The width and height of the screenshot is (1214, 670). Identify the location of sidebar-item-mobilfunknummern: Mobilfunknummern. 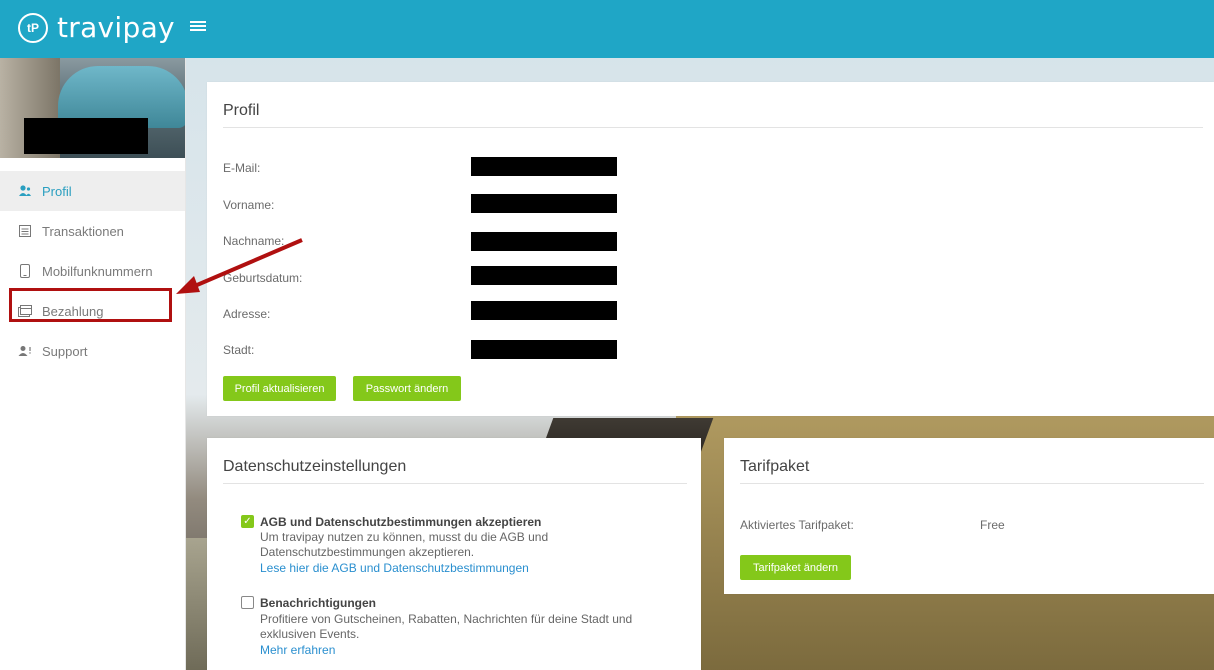
(92, 271).